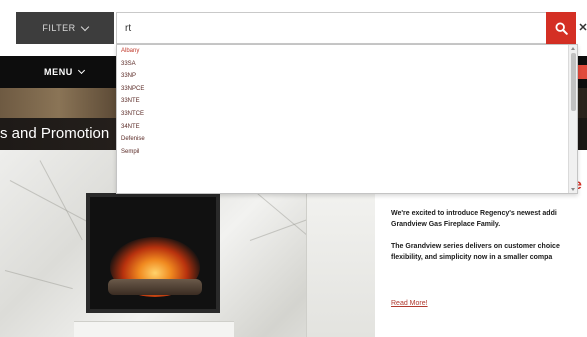 The height and width of the screenshot is (337, 587). Describe the element at coordinates (347, 127) in the screenshot. I see `autocomplete-item: 34NTE` at that location.